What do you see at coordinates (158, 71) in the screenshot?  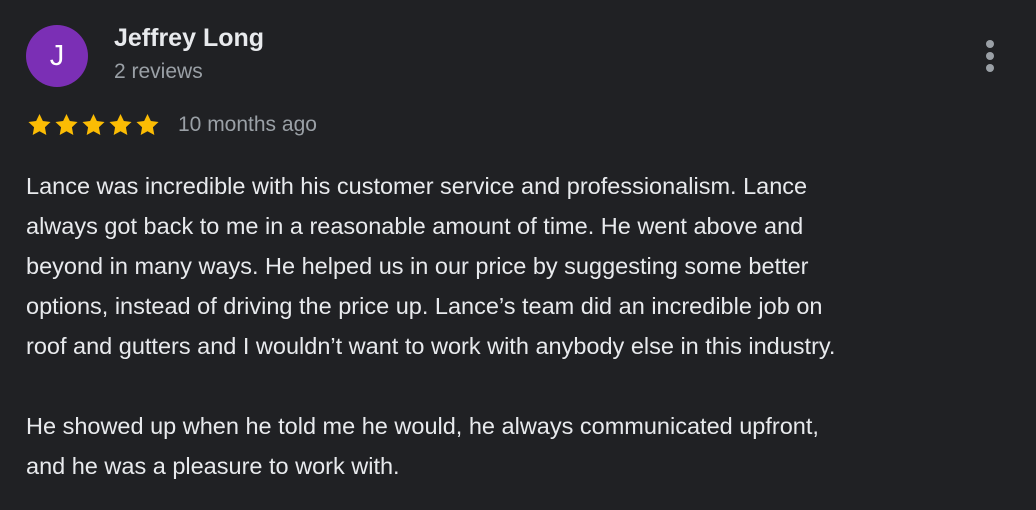 I see `author-review-count: 2 reviews` at bounding box center [158, 71].